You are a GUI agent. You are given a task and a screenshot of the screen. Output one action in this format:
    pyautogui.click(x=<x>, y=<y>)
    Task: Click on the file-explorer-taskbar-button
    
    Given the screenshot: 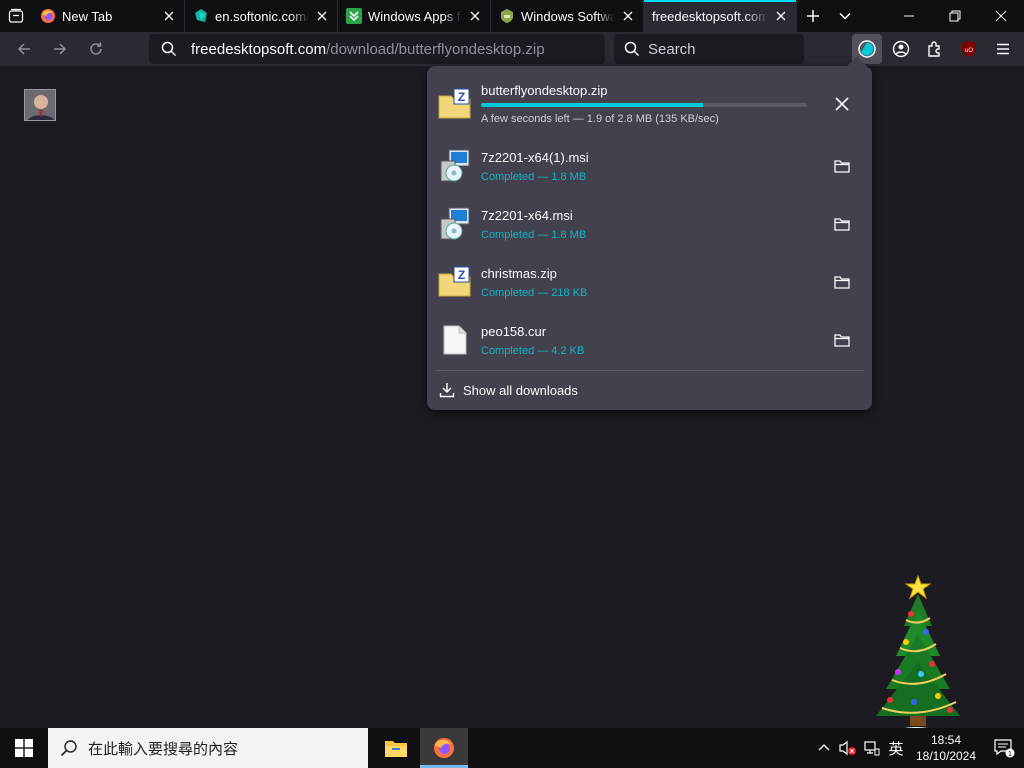 What is the action you would take?
    pyautogui.click(x=396, y=748)
    